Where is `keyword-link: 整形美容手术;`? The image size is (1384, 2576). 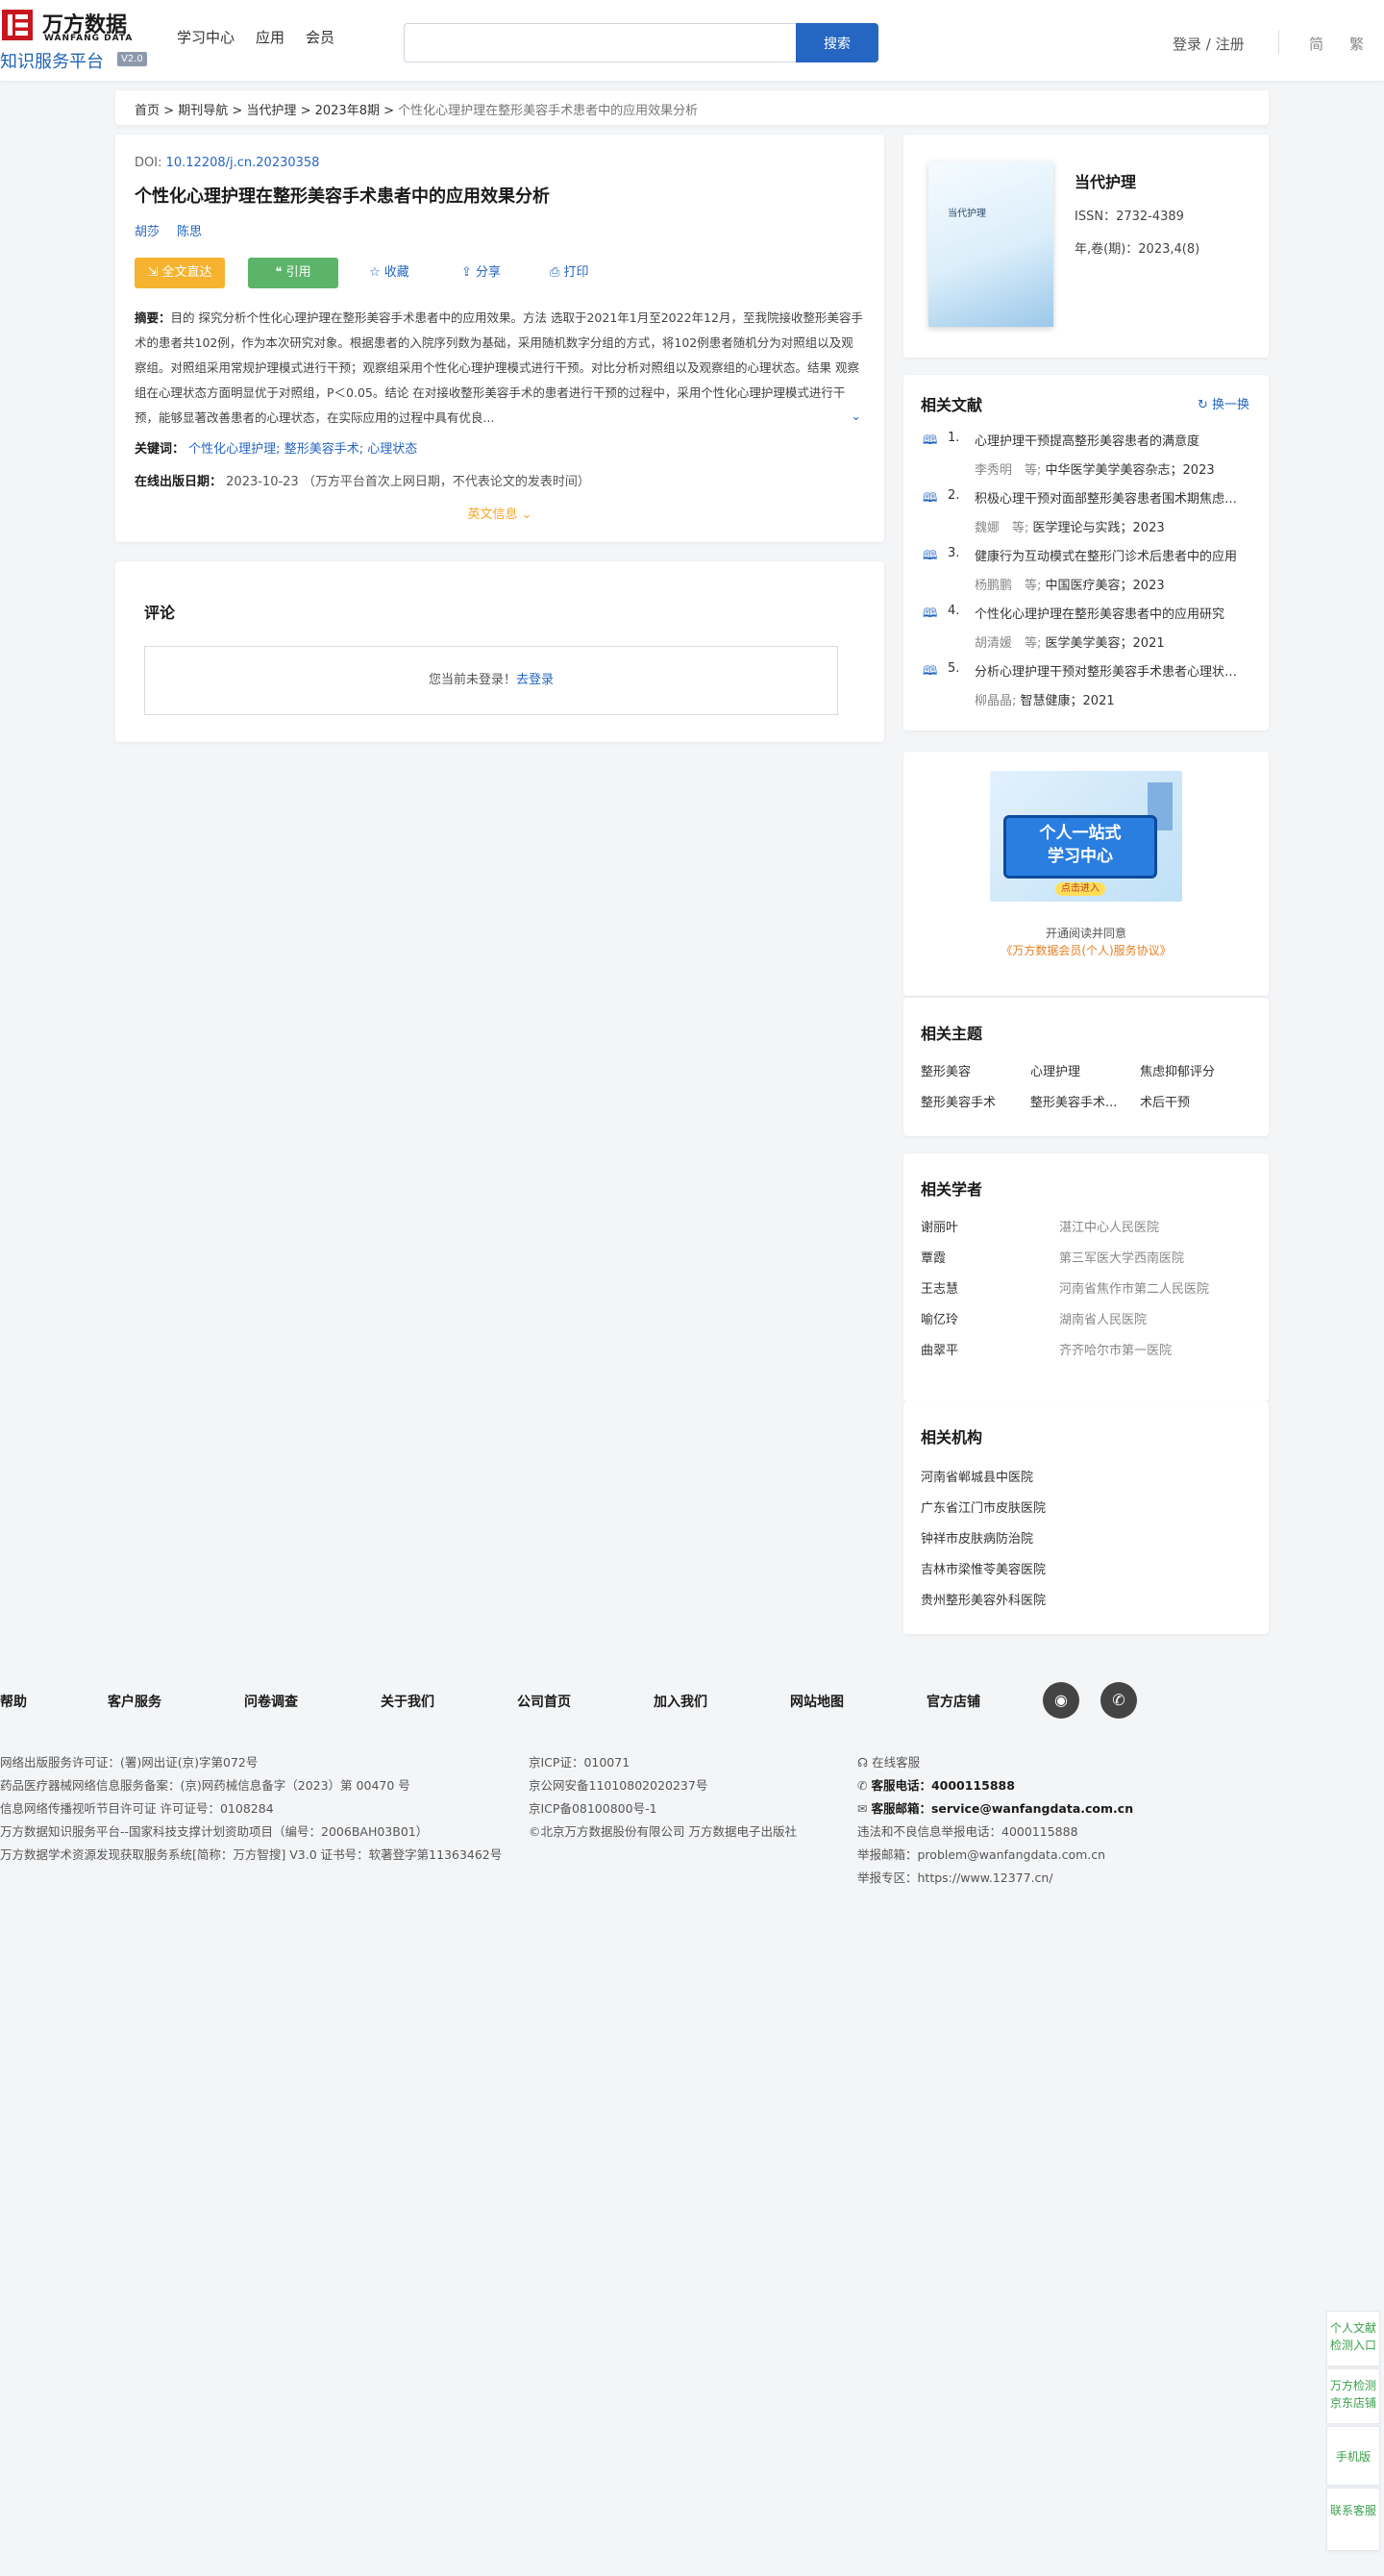 keyword-link: 整形美容手术; is located at coordinates (323, 449).